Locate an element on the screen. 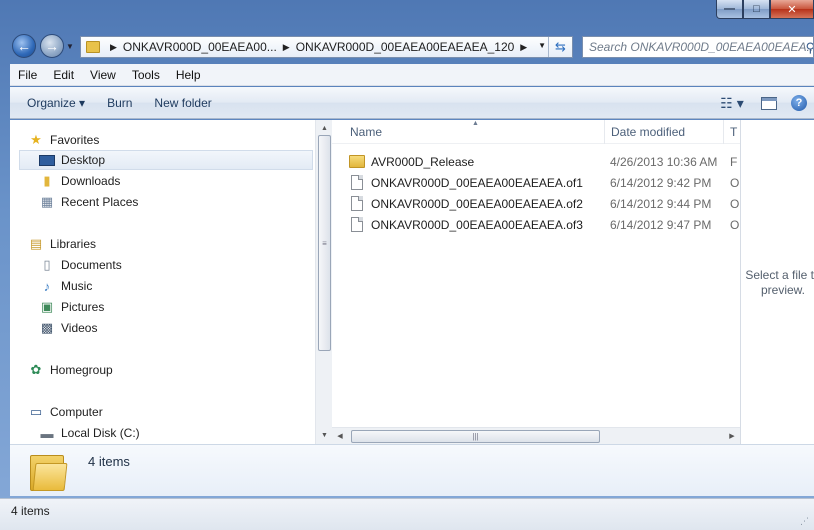 The image size is (814, 530). status-item-count: 4 items is located at coordinates (30, 511).